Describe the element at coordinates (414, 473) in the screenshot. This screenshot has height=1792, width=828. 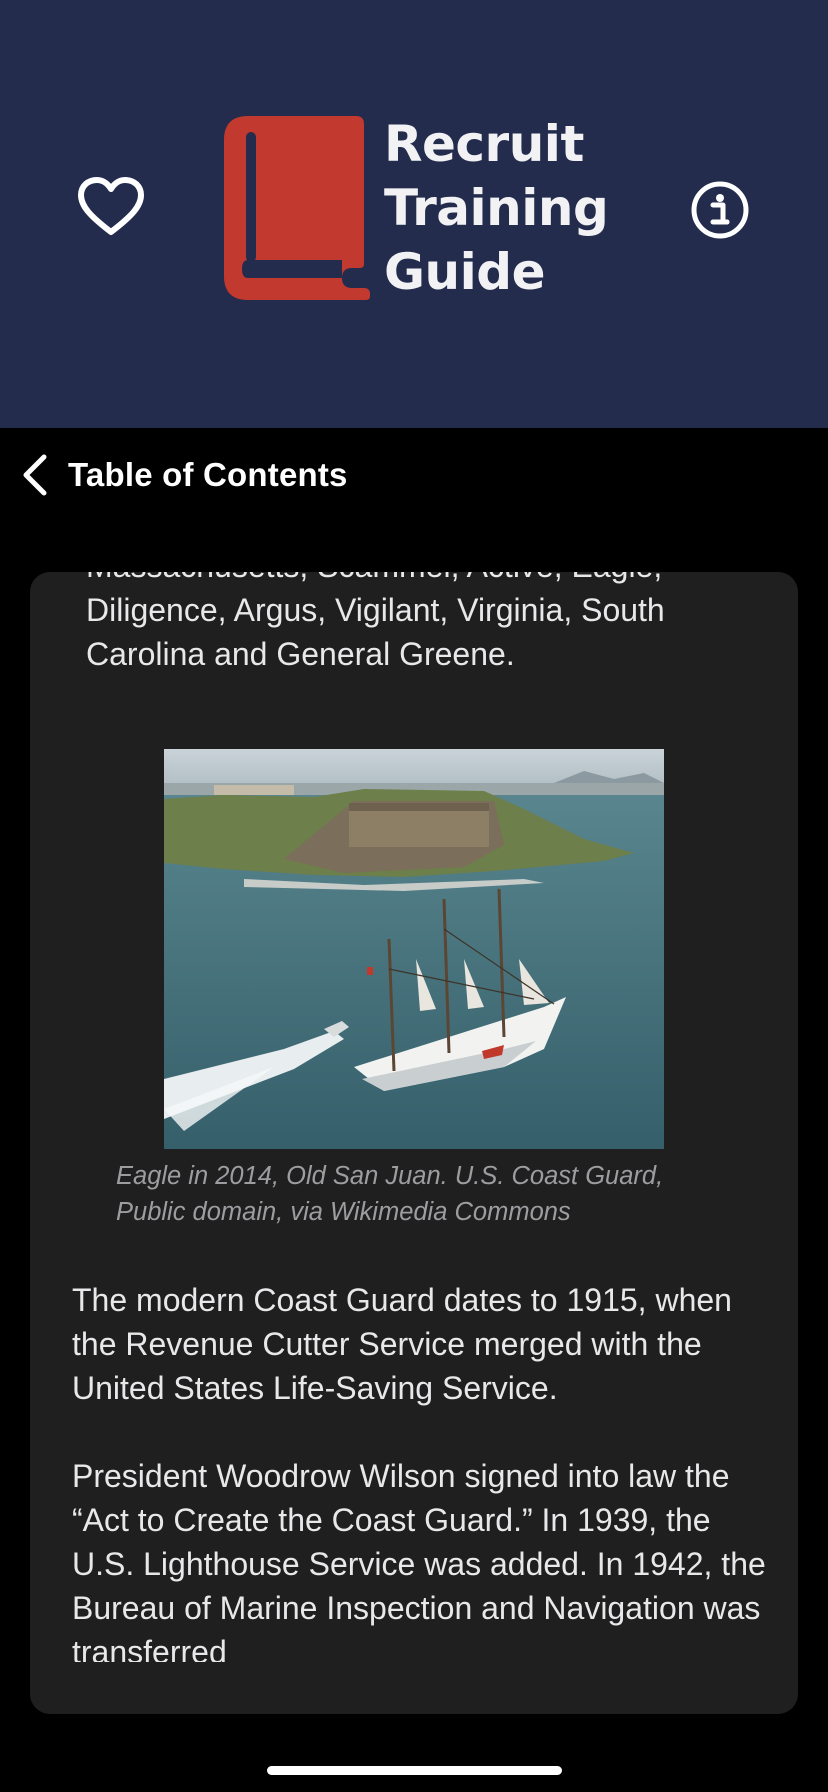
I see `navigation-bar: Table of Contents` at that location.